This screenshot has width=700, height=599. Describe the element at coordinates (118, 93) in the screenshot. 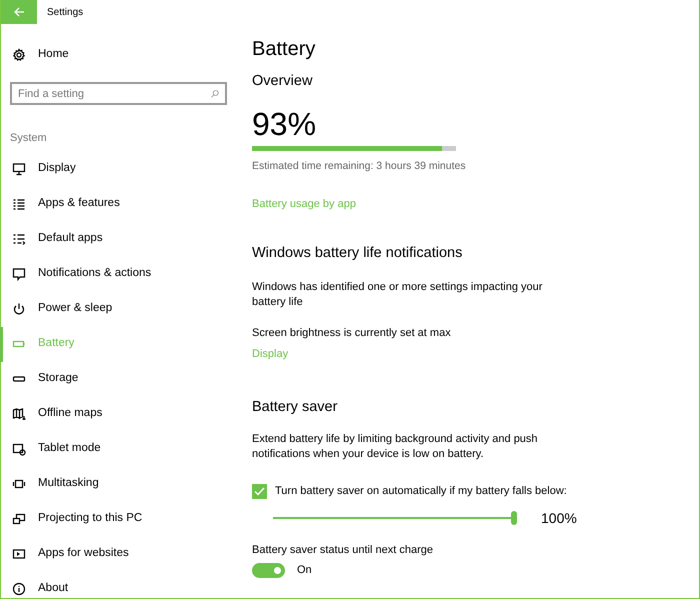

I see `search-field: Find a setting` at that location.